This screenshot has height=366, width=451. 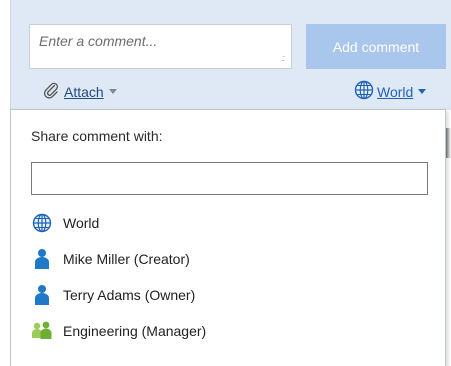 What do you see at coordinates (42, 331) in the screenshot?
I see `group-icon` at bounding box center [42, 331].